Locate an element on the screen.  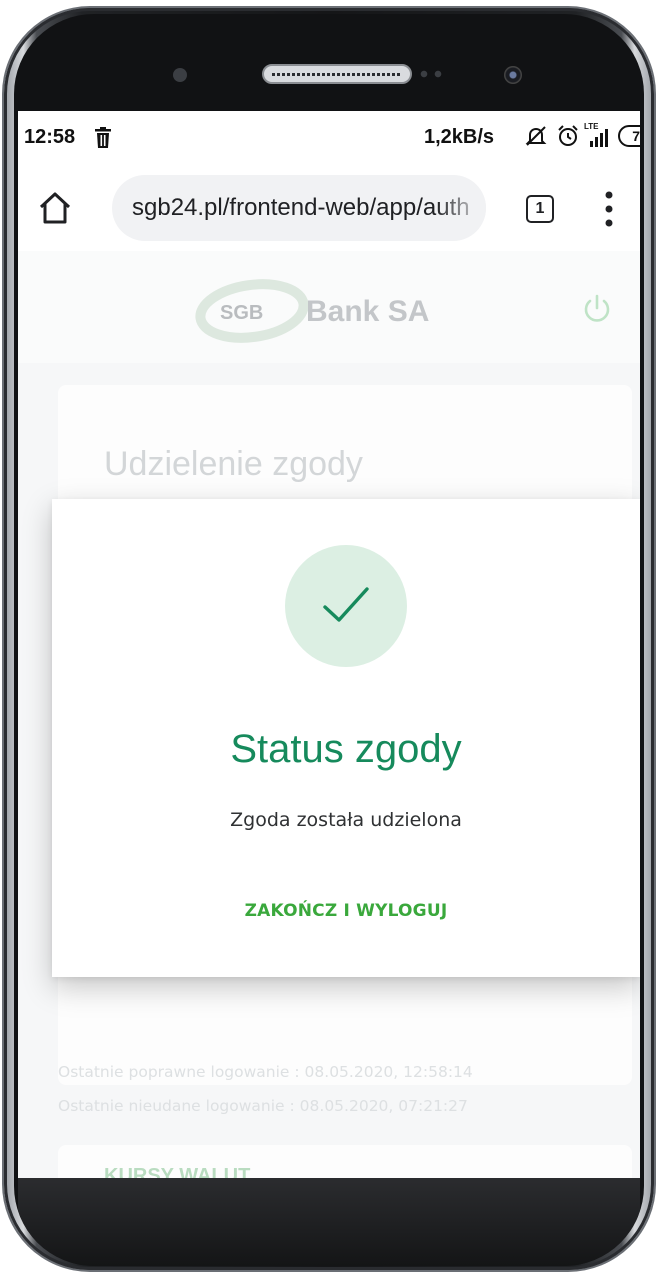
trash-icon is located at coordinates (103, 137).